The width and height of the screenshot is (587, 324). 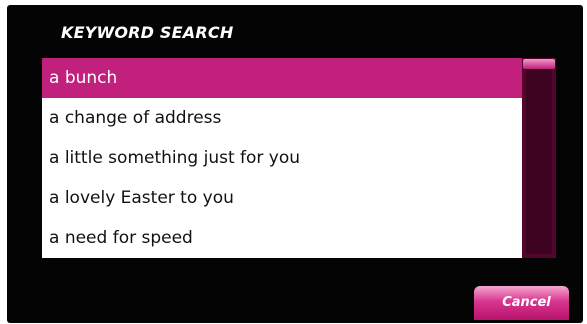 What do you see at coordinates (539, 161) in the screenshot?
I see `scroll-track` at bounding box center [539, 161].